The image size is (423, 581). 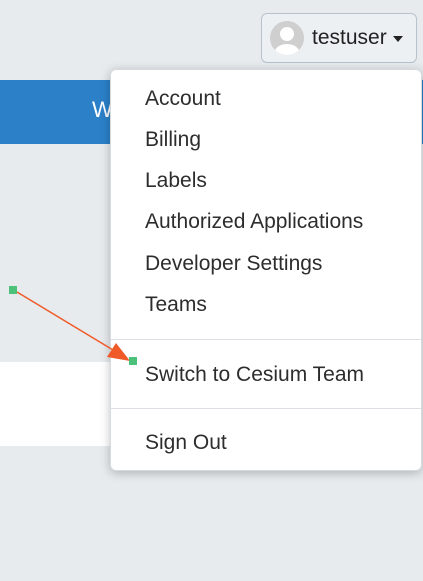 What do you see at coordinates (397, 39) in the screenshot?
I see `caret-down-icon` at bounding box center [397, 39].